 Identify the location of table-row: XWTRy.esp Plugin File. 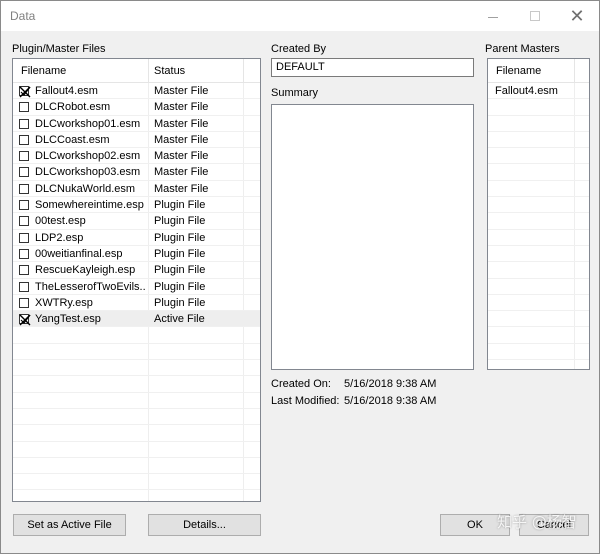
(136, 303).